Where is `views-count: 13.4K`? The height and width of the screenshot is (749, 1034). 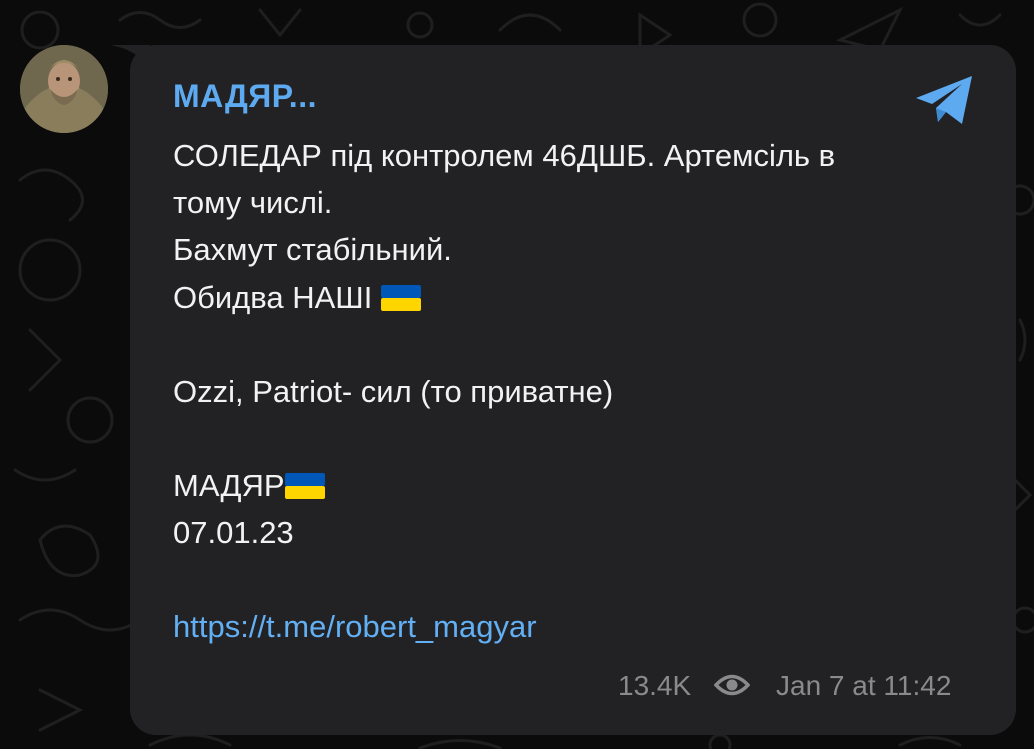 views-count: 13.4K is located at coordinates (655, 685).